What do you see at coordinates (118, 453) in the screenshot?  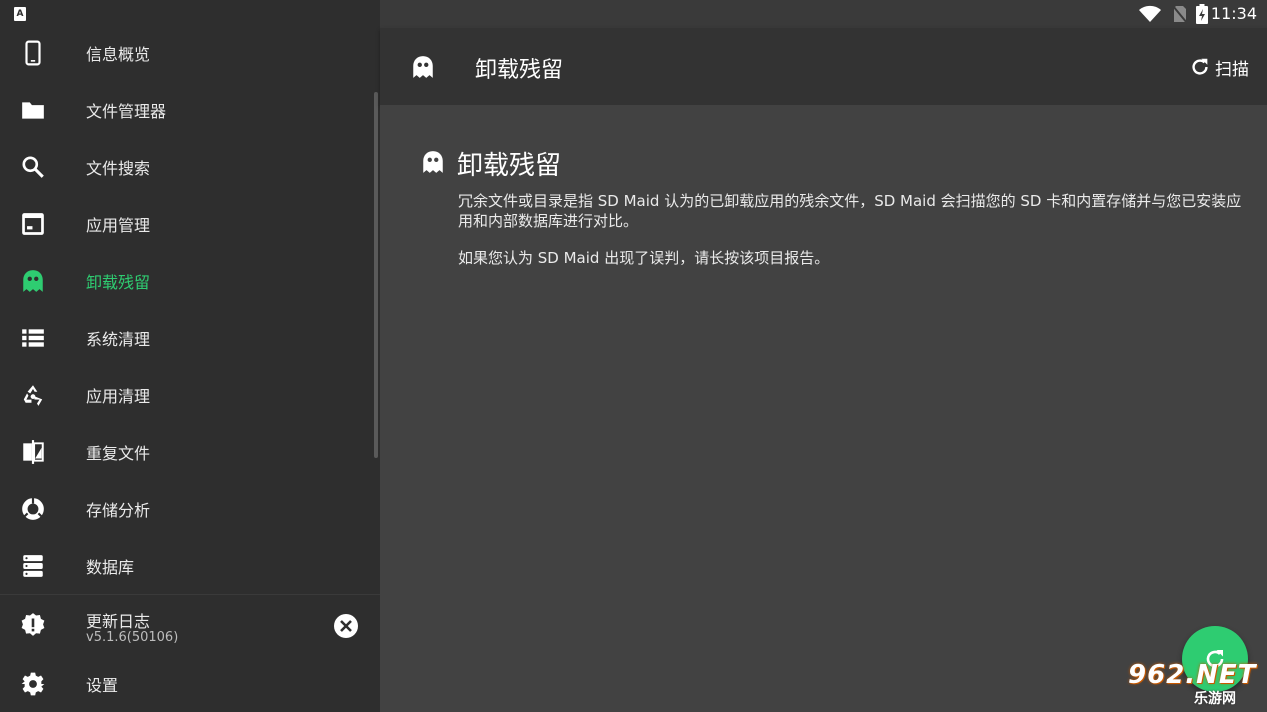 I see `sidebar-item-label: 重复文件` at bounding box center [118, 453].